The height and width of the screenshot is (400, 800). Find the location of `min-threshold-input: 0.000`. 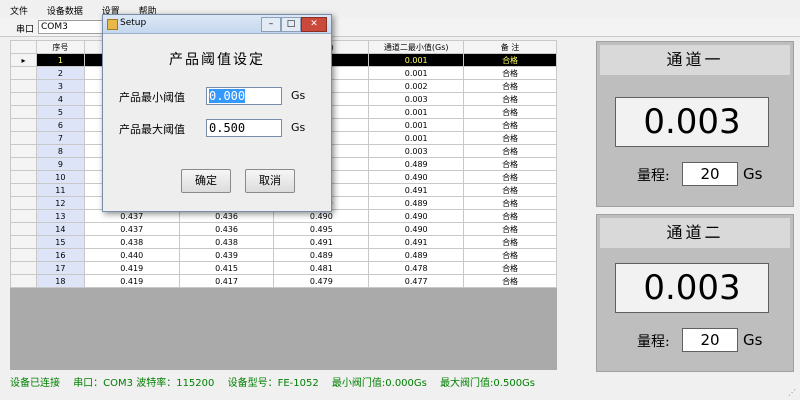

min-threshold-input: 0.000 is located at coordinates (244, 96).